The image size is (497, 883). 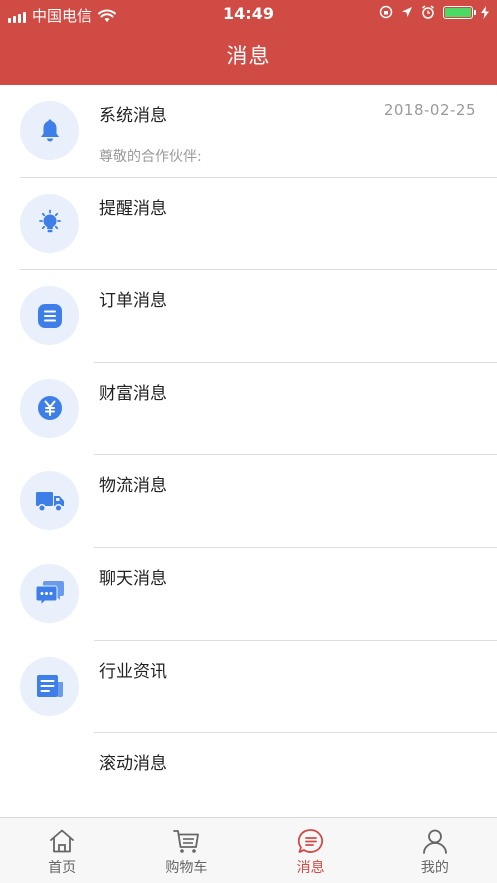 What do you see at coordinates (428, 12) in the screenshot?
I see `alarm-icon` at bounding box center [428, 12].